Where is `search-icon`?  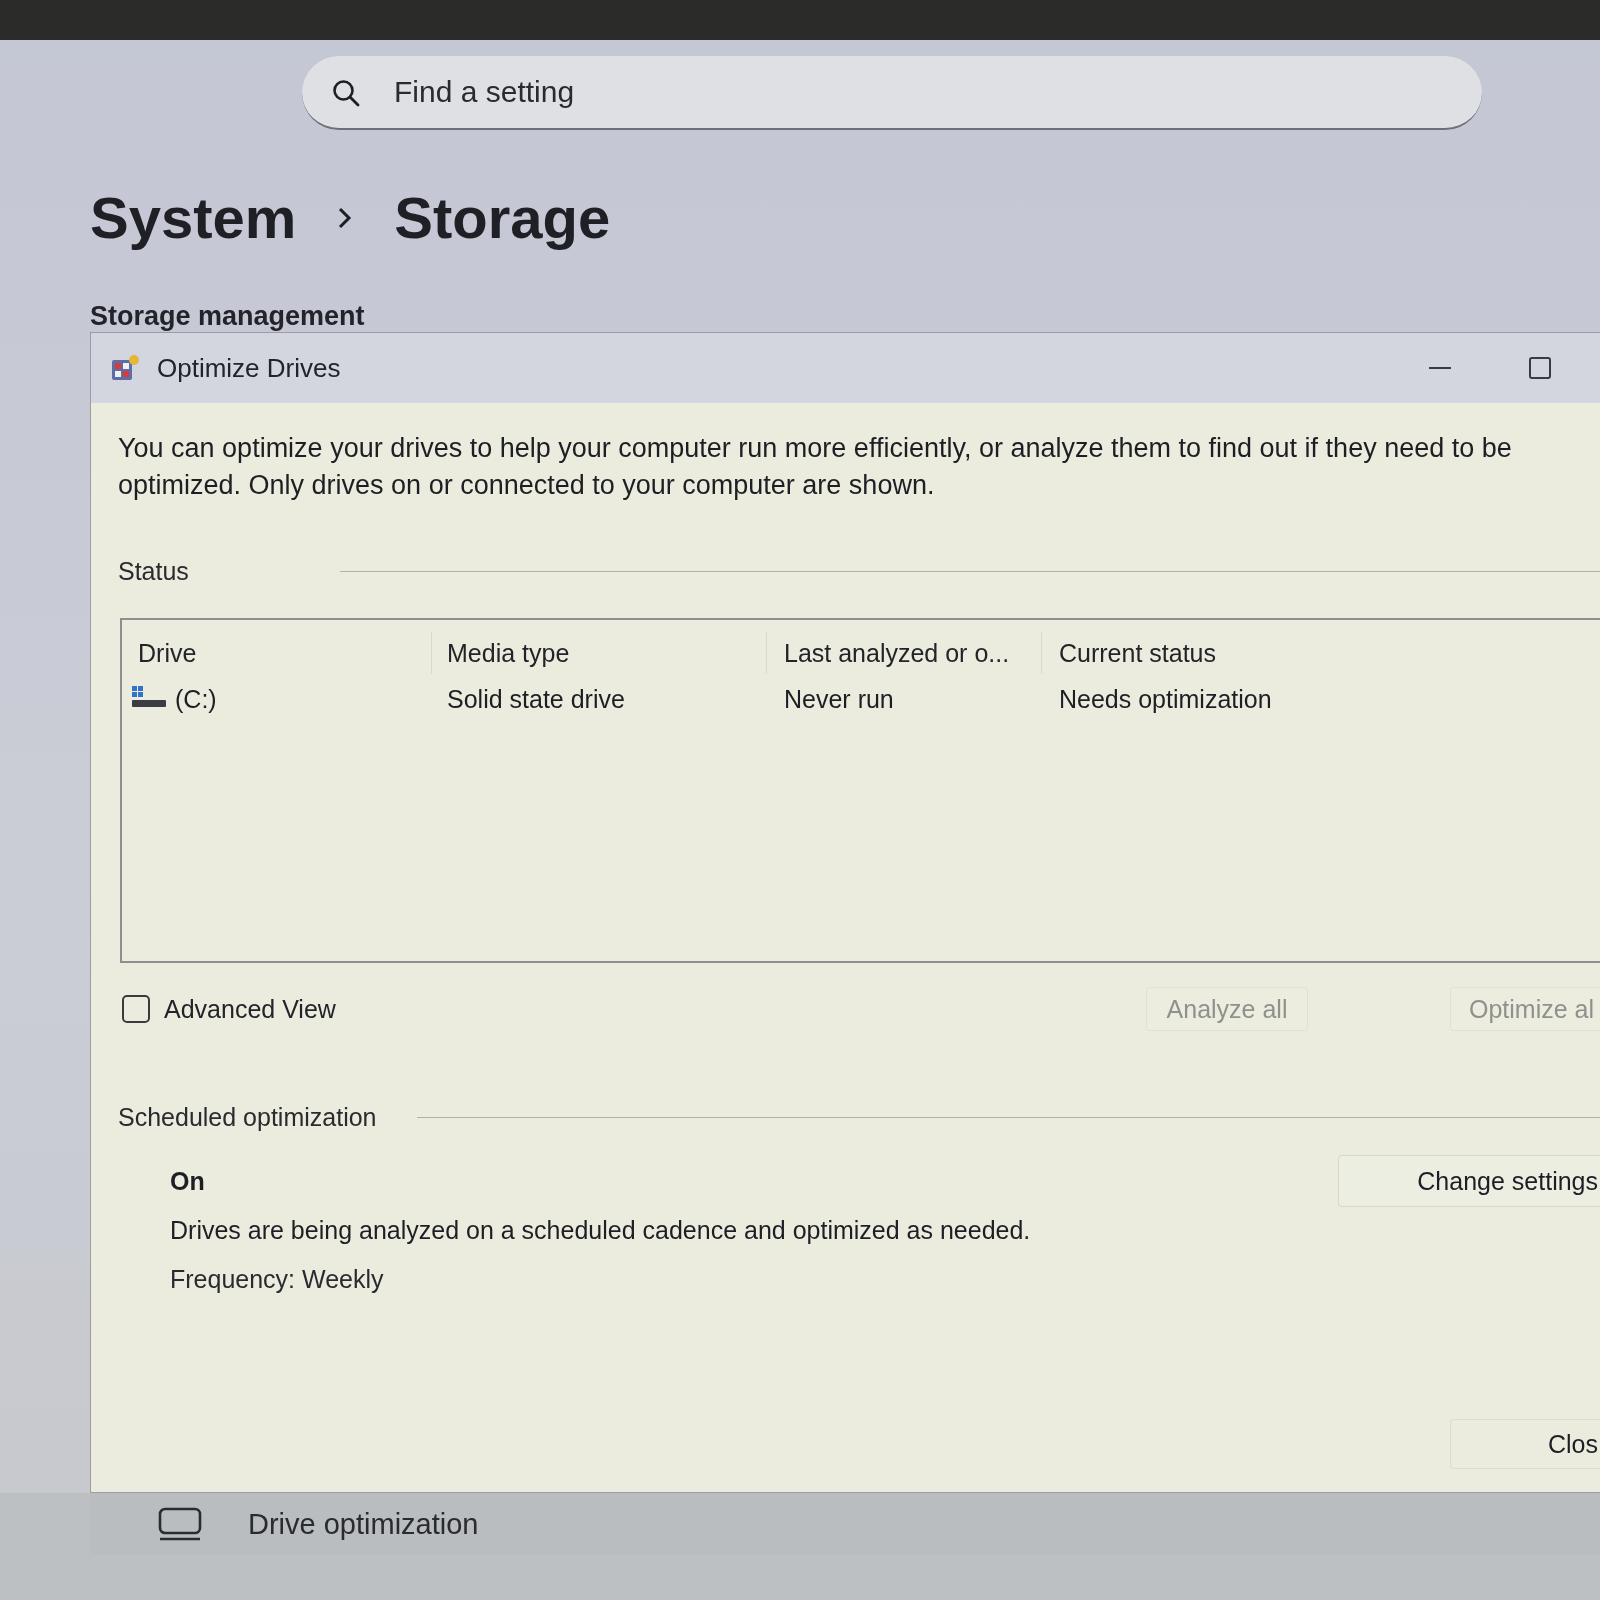
search-icon is located at coordinates (346, 93).